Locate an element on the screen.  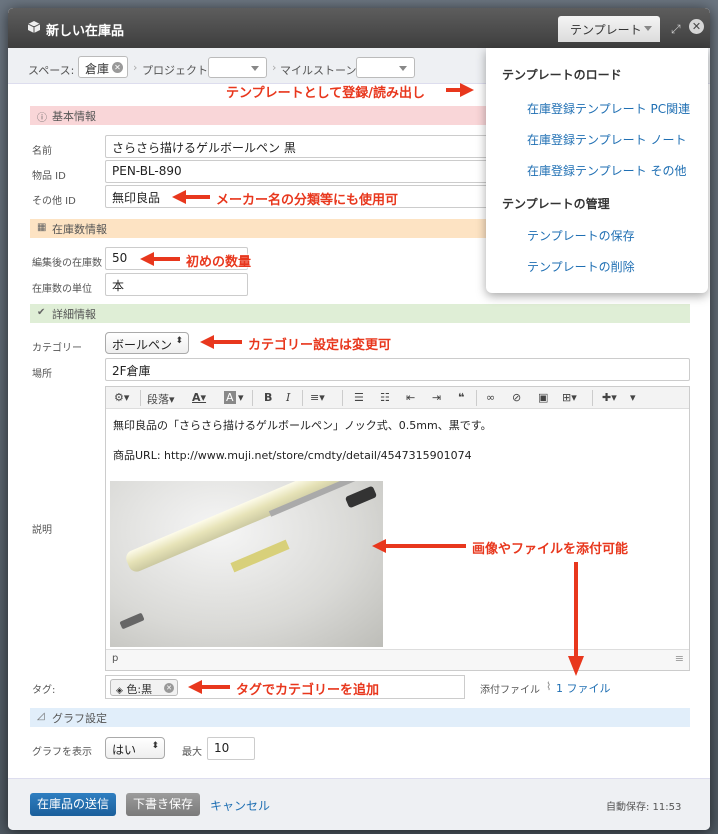
unit-label: 在庫数の単位 is located at coordinates (62, 289).